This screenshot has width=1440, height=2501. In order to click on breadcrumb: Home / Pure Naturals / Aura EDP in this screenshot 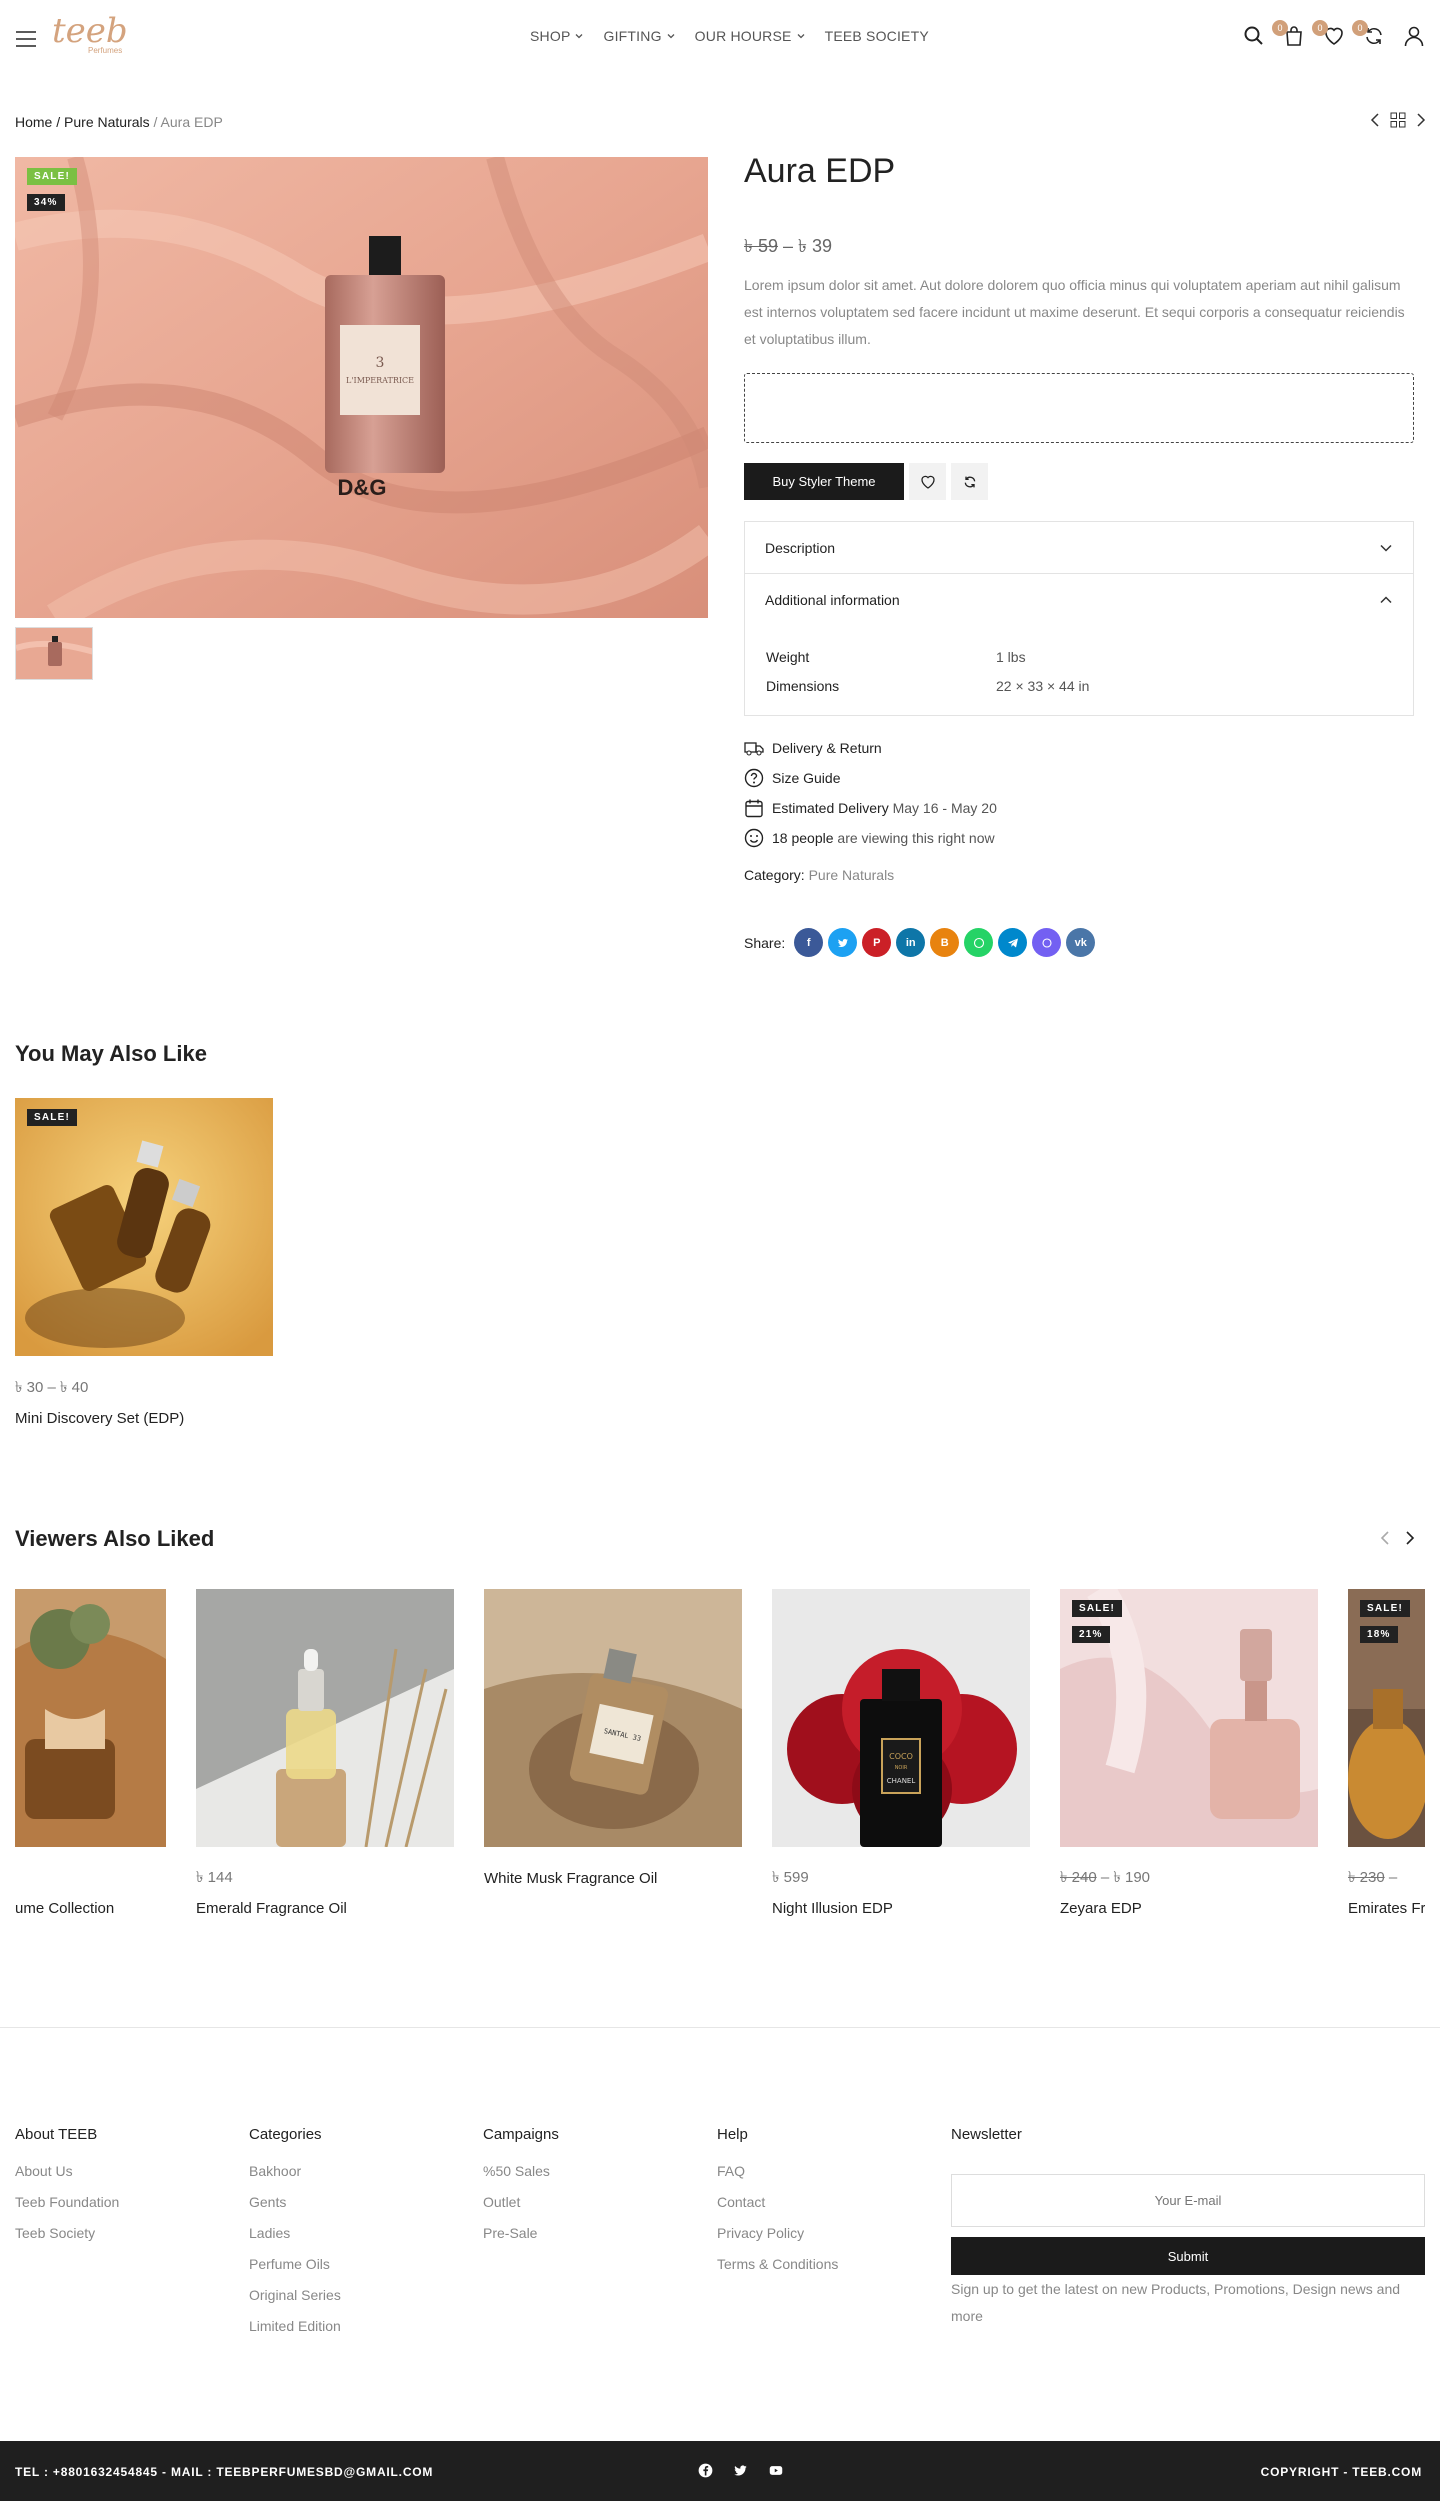, I will do `click(119, 122)`.